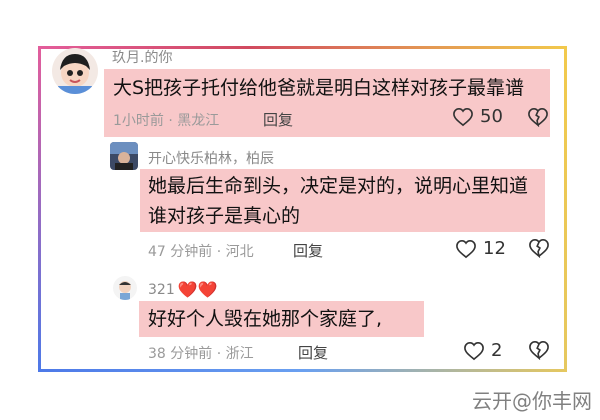 This screenshot has width=600, height=420. What do you see at coordinates (39, 209) in the screenshot?
I see `frame-left` at bounding box center [39, 209].